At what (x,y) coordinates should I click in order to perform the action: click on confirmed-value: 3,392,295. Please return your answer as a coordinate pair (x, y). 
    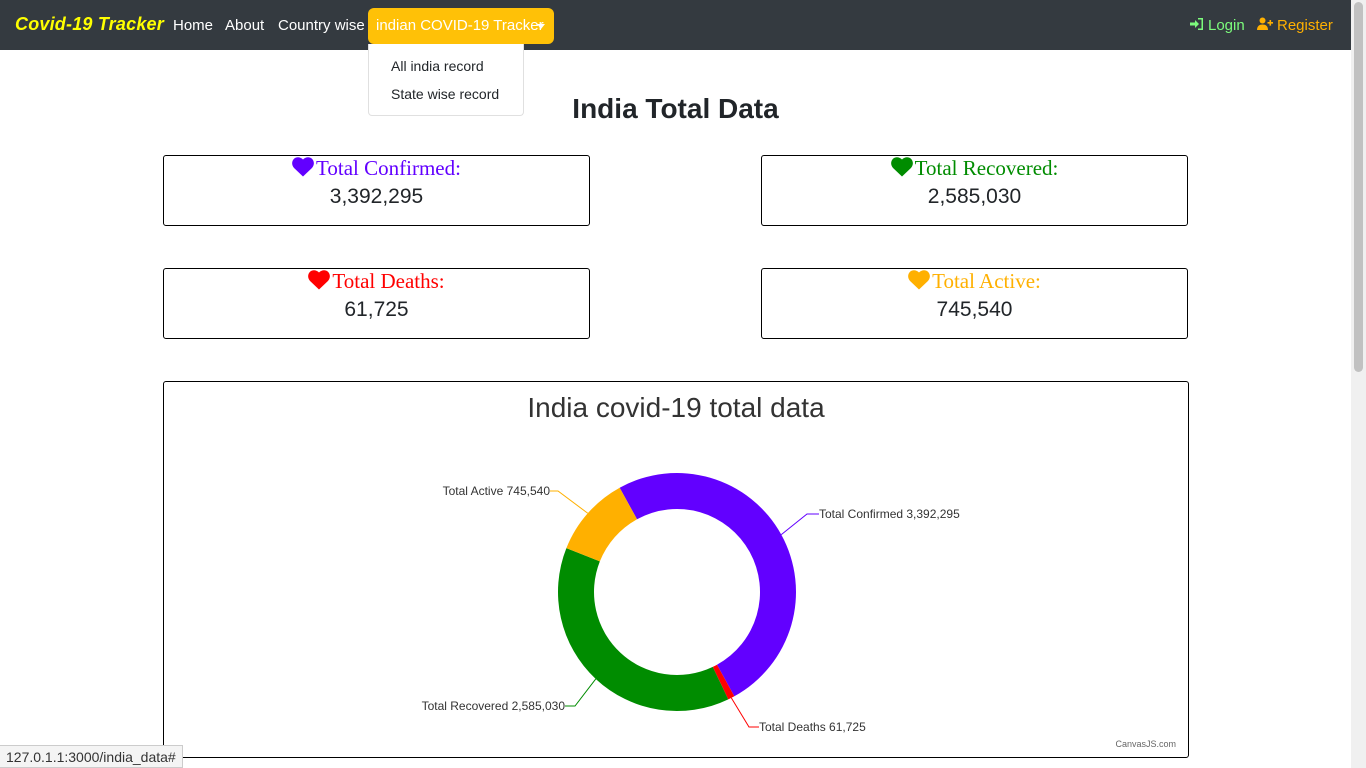
    Looking at the image, I should click on (376, 196).